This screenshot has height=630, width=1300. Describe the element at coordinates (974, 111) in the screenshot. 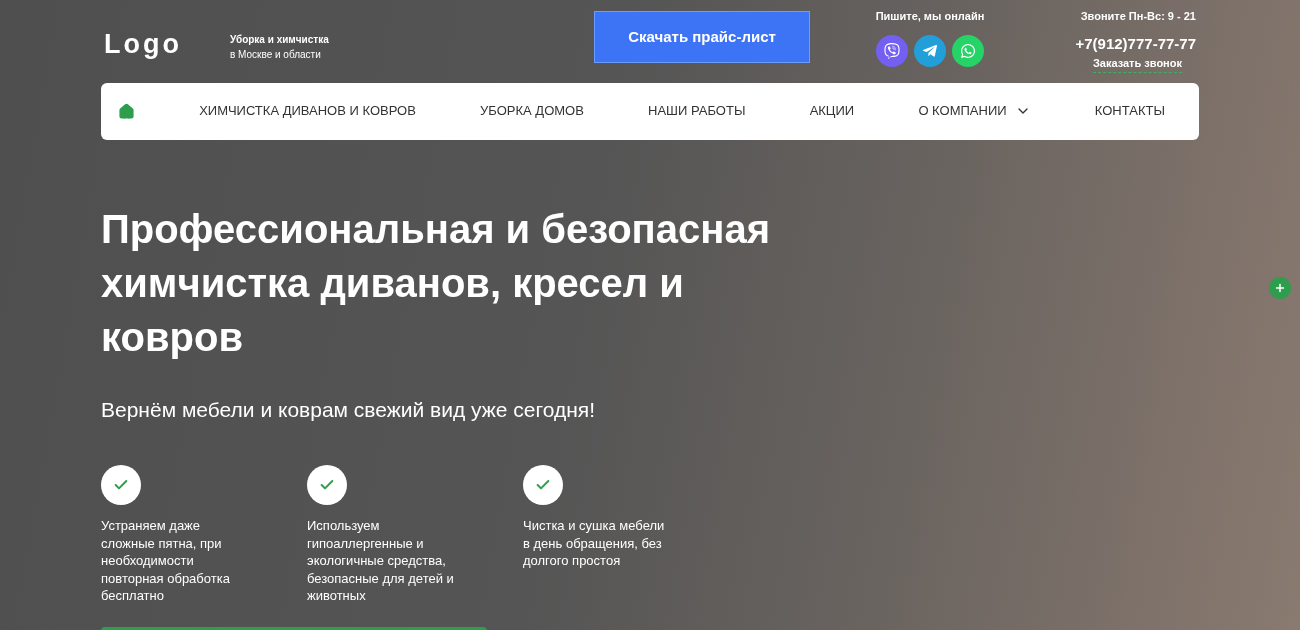

I see `nav-link: О КОМПАНИИ` at that location.